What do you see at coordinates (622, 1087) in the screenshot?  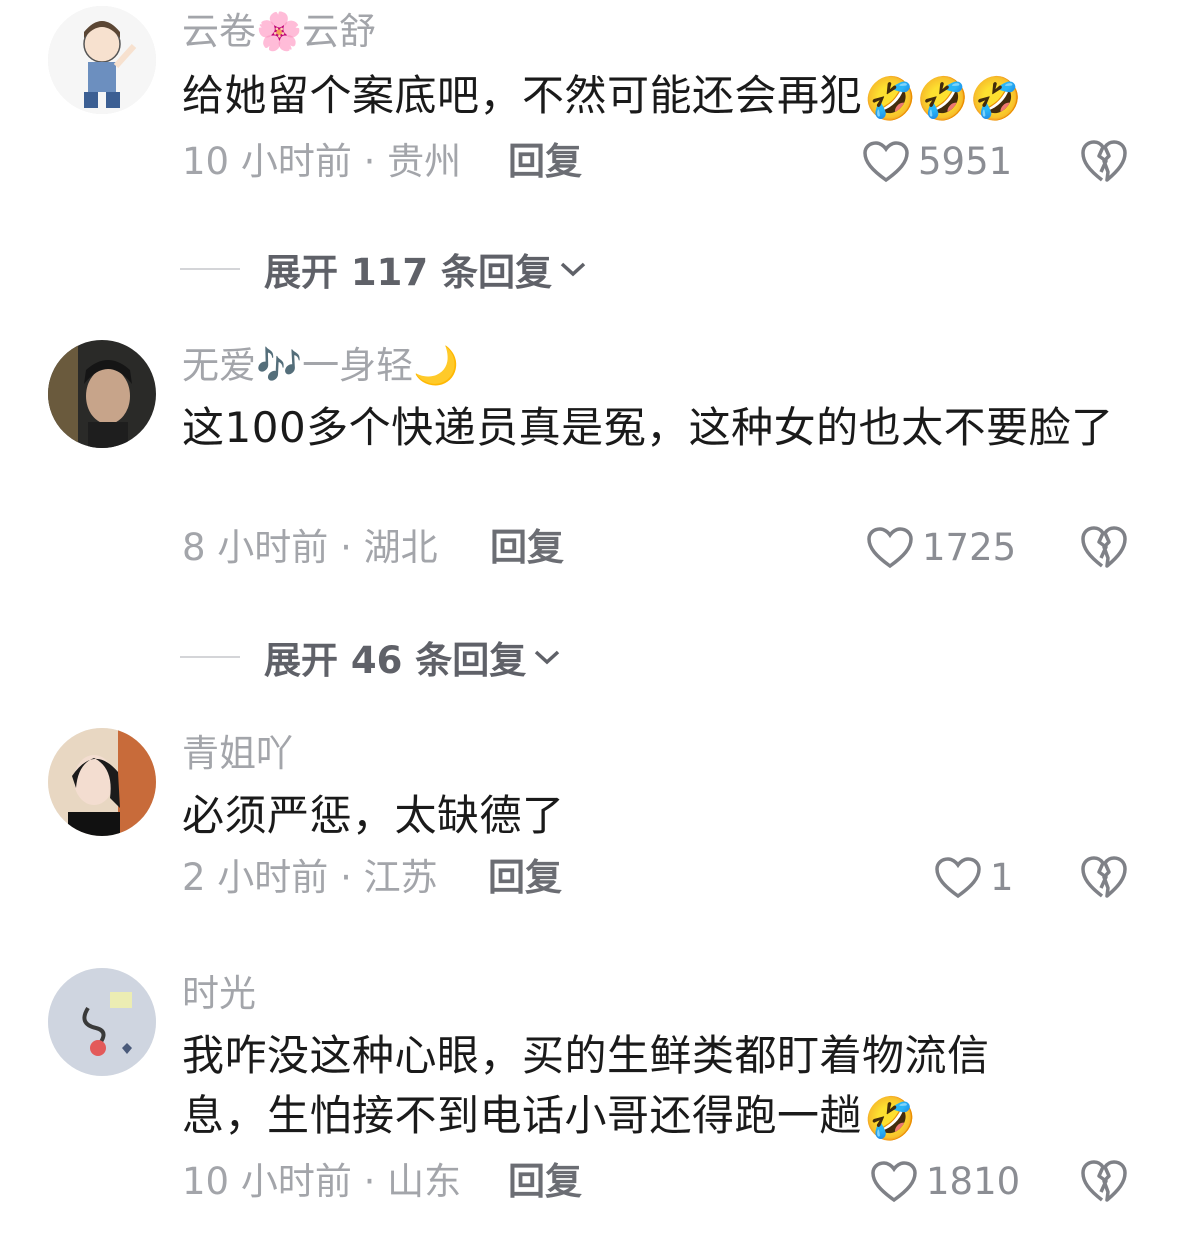 I see `comment-text: 我咋没这种心眼，买的生鲜类都盯着物流信息，生怕接不到电话小哥还得跑一趟🤣` at bounding box center [622, 1087].